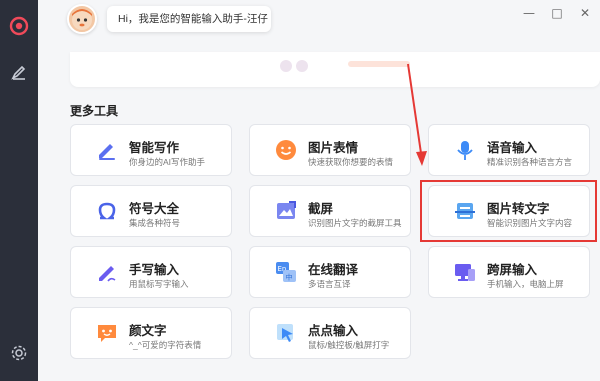 The width and height of the screenshot is (600, 381). What do you see at coordinates (94, 111) in the screenshot?
I see `section-title: 更多工具` at bounding box center [94, 111].